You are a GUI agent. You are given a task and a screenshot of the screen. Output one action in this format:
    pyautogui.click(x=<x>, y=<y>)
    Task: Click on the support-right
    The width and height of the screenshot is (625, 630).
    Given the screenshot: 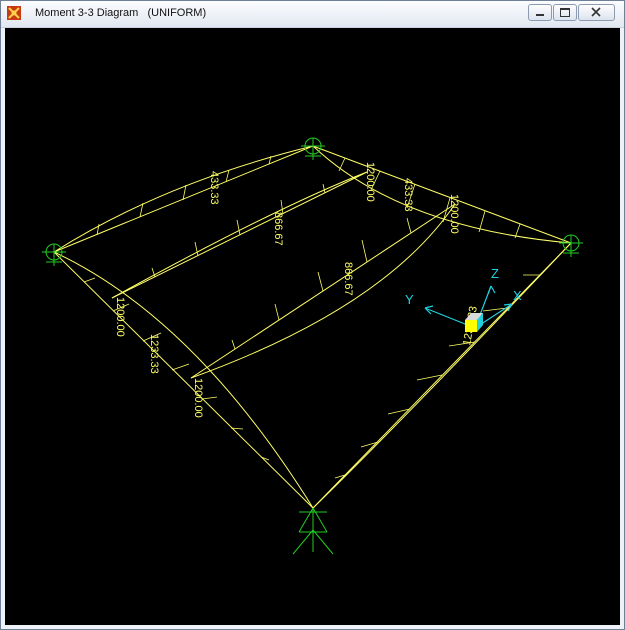 What is the action you would take?
    pyautogui.click(x=571, y=245)
    